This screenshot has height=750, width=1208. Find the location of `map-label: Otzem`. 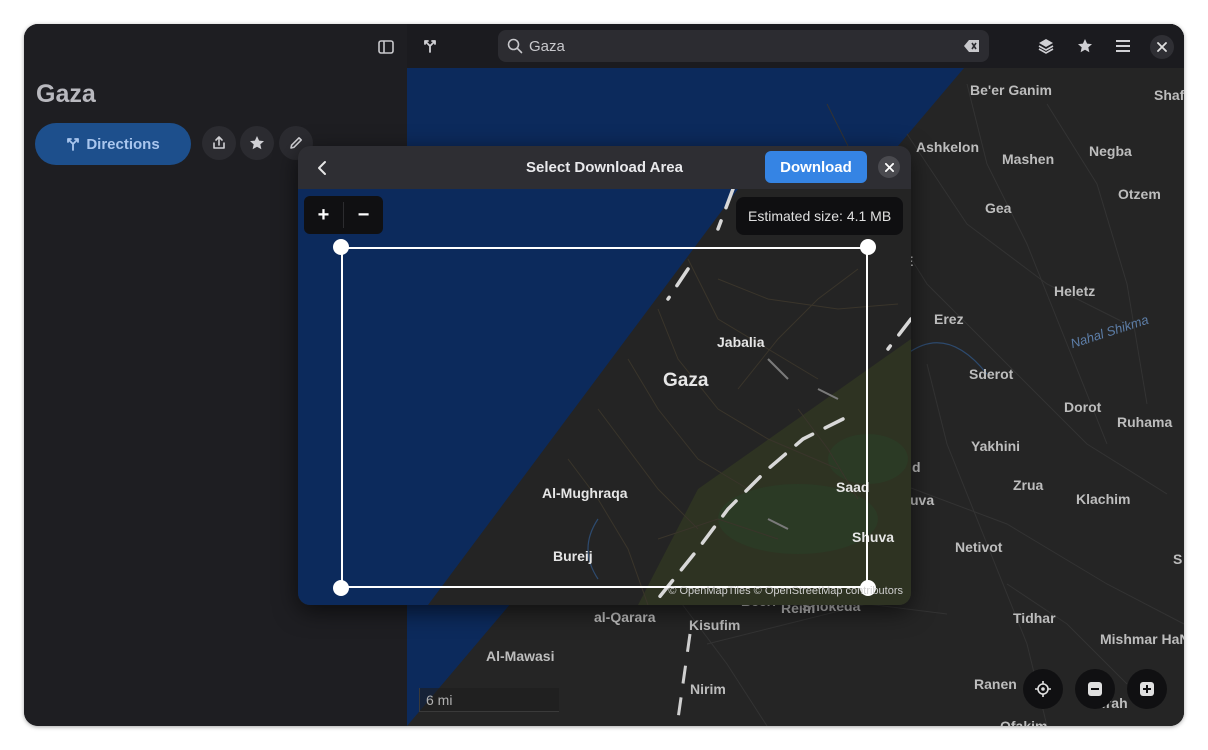

map-label: Otzem is located at coordinates (1139, 194).